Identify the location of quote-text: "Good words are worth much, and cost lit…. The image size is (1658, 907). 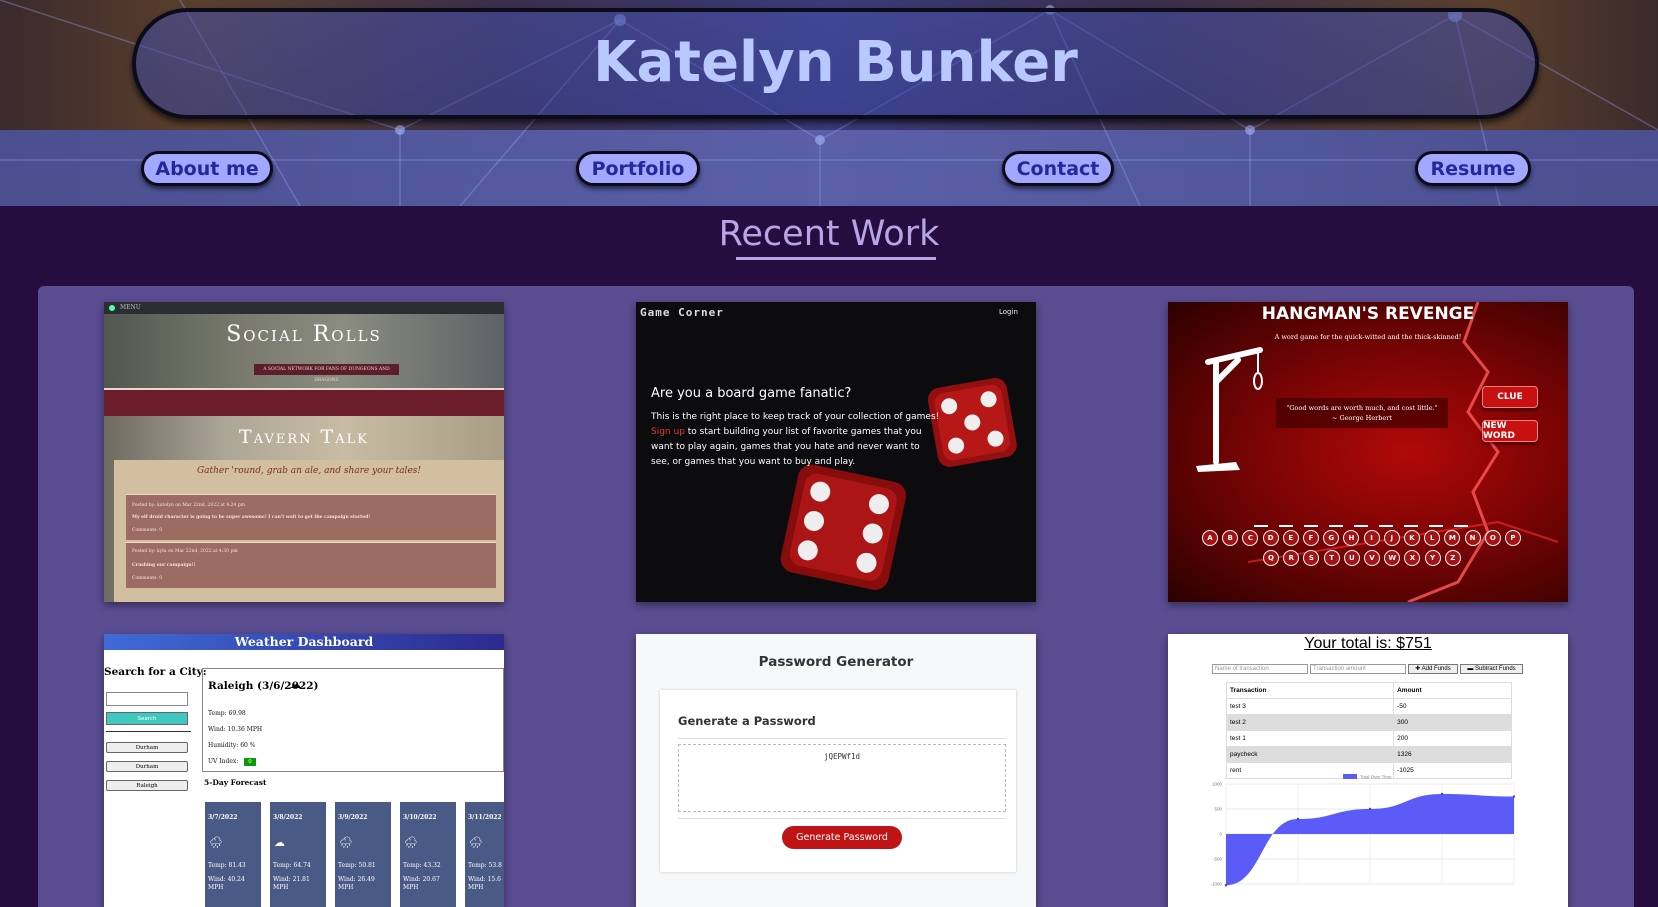
(1362, 408).